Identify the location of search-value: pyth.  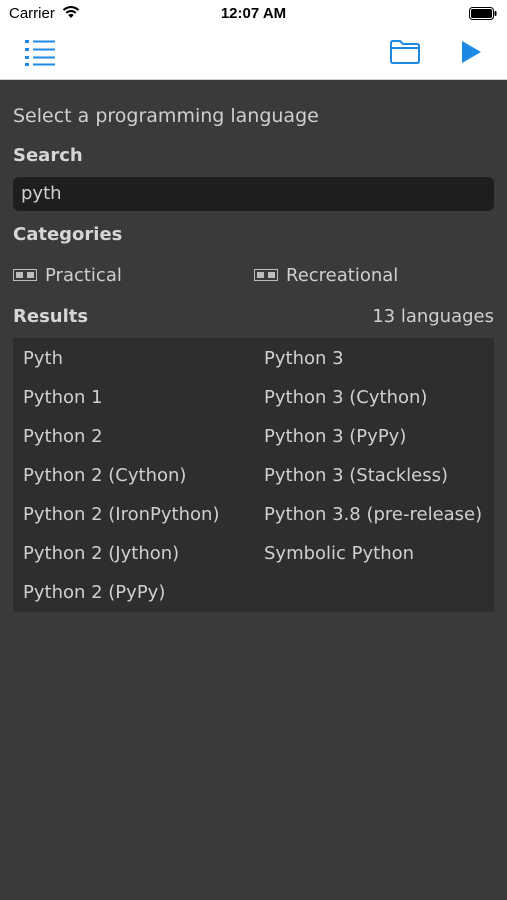
(41, 193).